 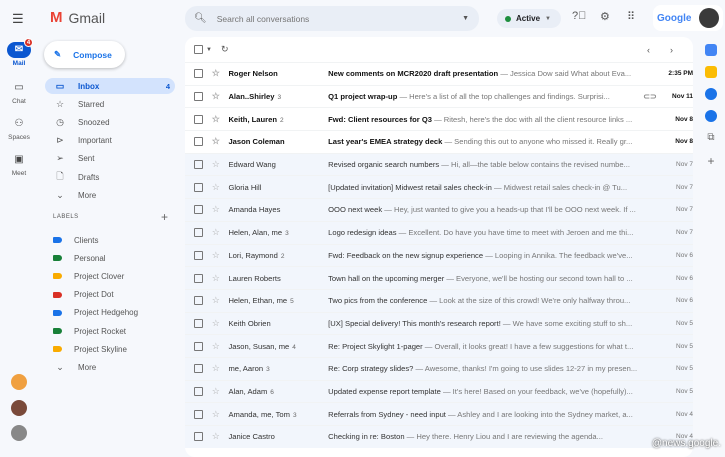 What do you see at coordinates (110, 258) in the screenshot?
I see `label-item: Personal` at bounding box center [110, 258].